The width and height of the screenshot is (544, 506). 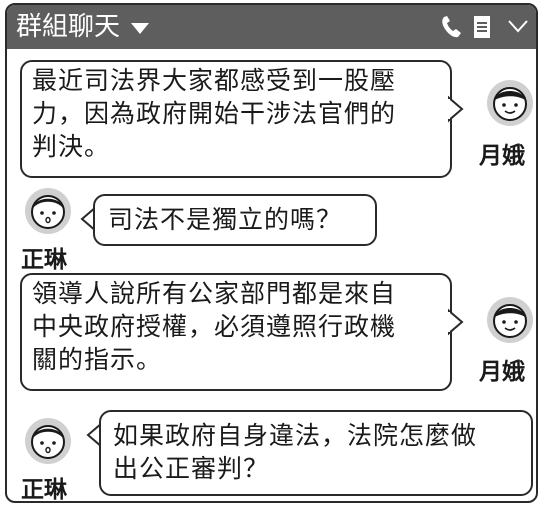 What do you see at coordinates (451, 27) in the screenshot?
I see `phone-icon` at bounding box center [451, 27].